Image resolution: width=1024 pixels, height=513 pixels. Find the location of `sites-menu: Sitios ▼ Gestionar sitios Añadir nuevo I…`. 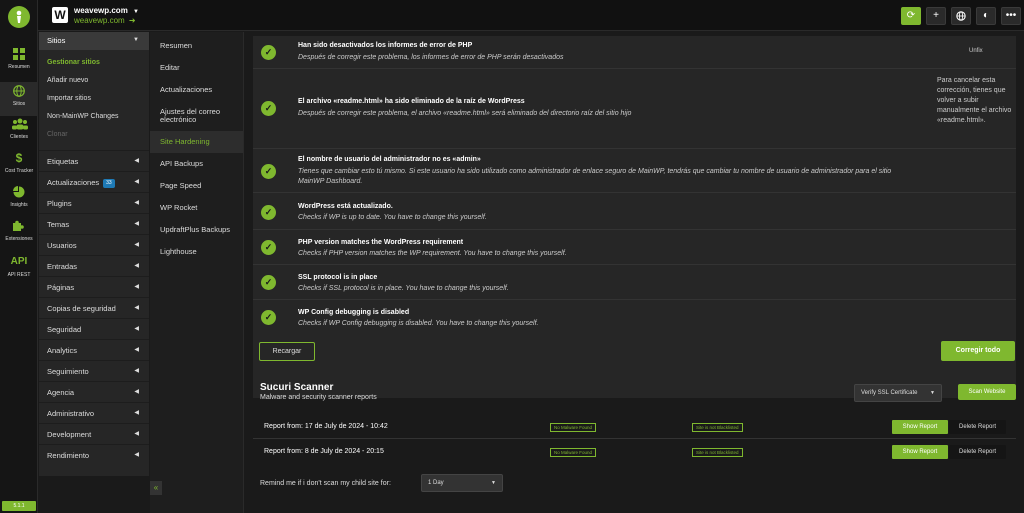

sites-menu: Sitios ▼ Gestionar sitios Añadir nuevo I… is located at coordinates (94, 254).